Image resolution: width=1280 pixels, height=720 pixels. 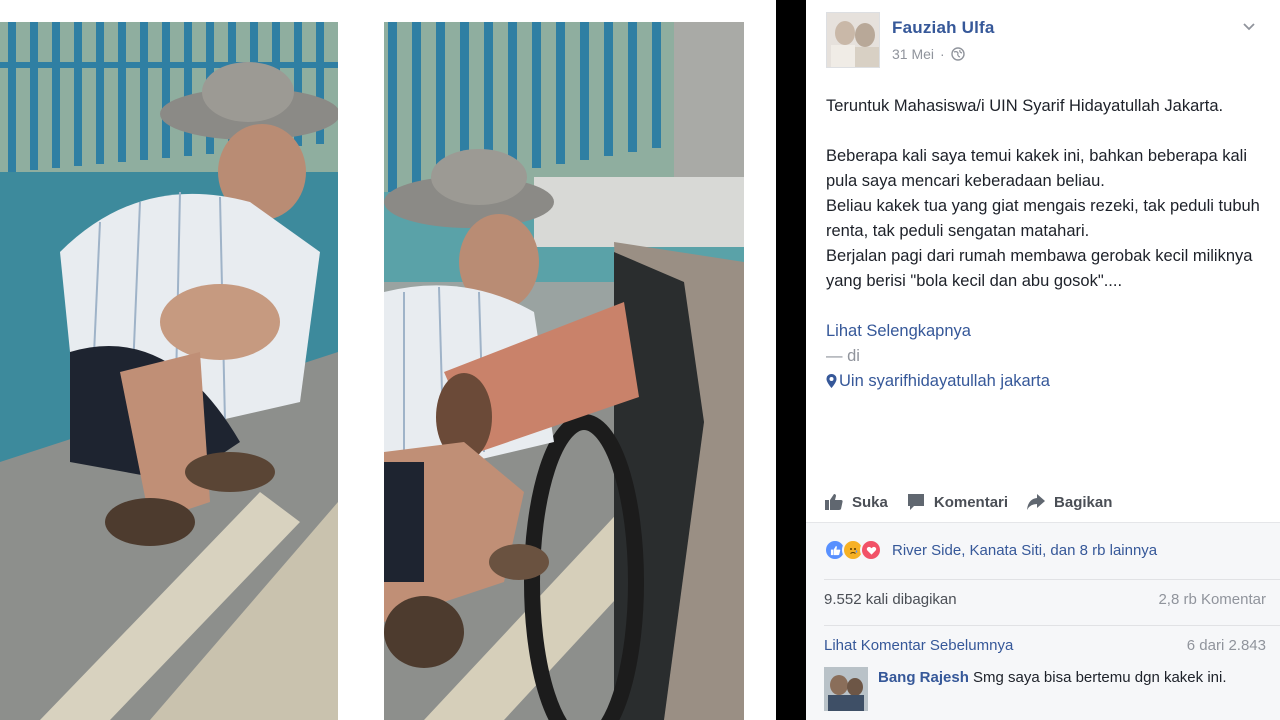 I want to click on reaction-icons, so click(x=853, y=550).